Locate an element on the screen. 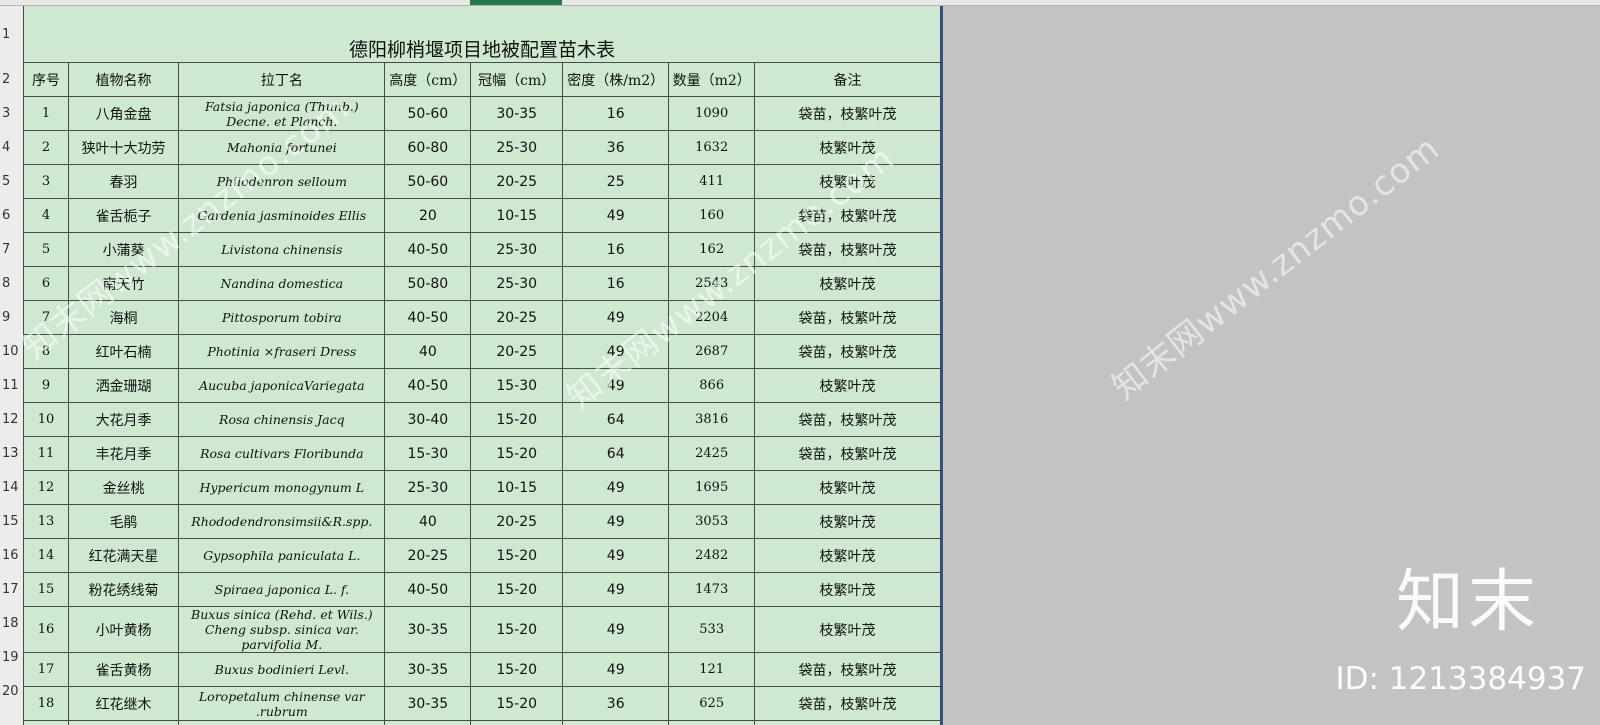  header-cell: 植物名称 is located at coordinates (123, 79).